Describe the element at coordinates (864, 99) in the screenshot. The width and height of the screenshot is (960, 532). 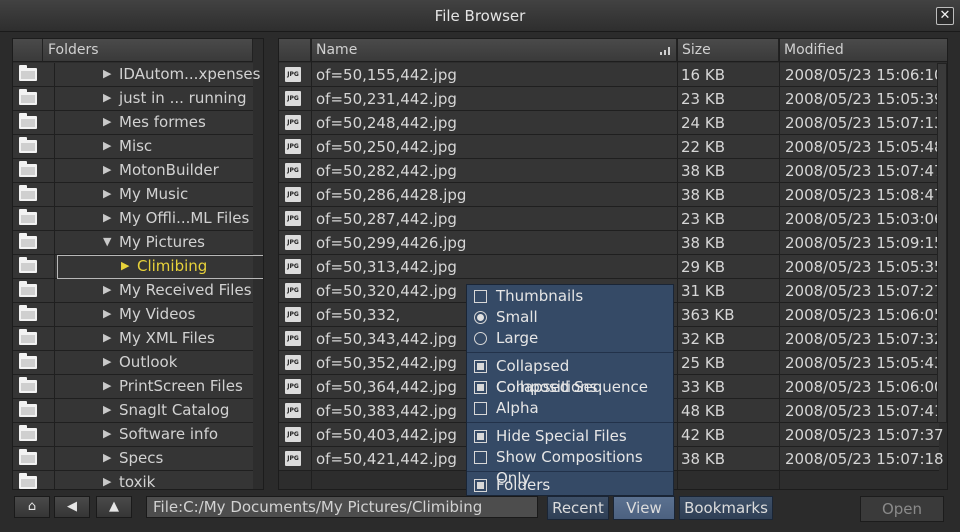
I see `file-modified: 2008/05/23 15:05:39` at that location.